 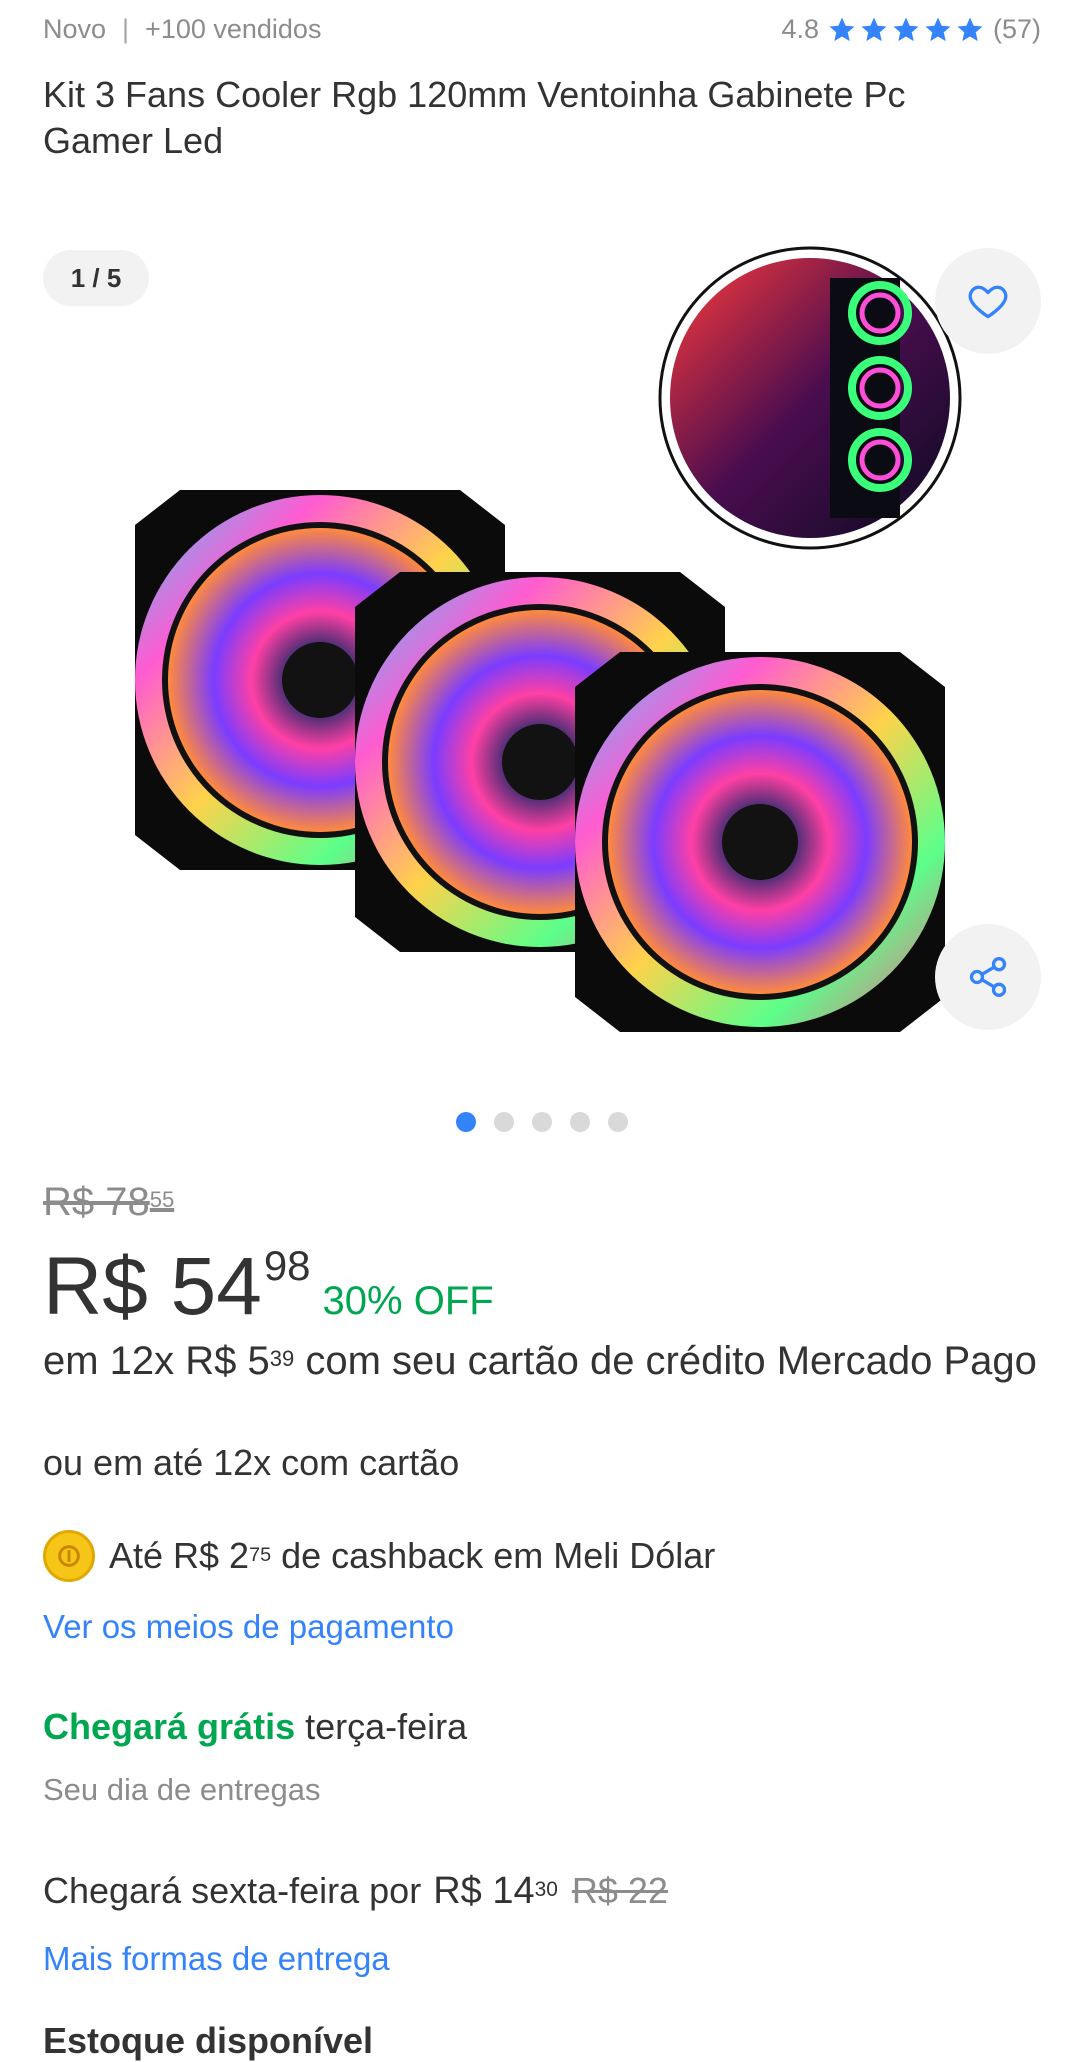 What do you see at coordinates (233, 29) in the screenshot?
I see `sold-count: +100 vendidos` at bounding box center [233, 29].